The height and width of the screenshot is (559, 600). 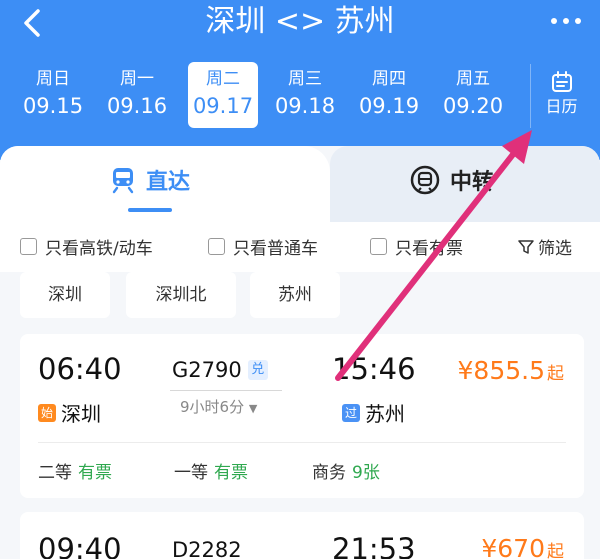 I want to click on date-item: 周四 09.19, so click(x=389, y=95).